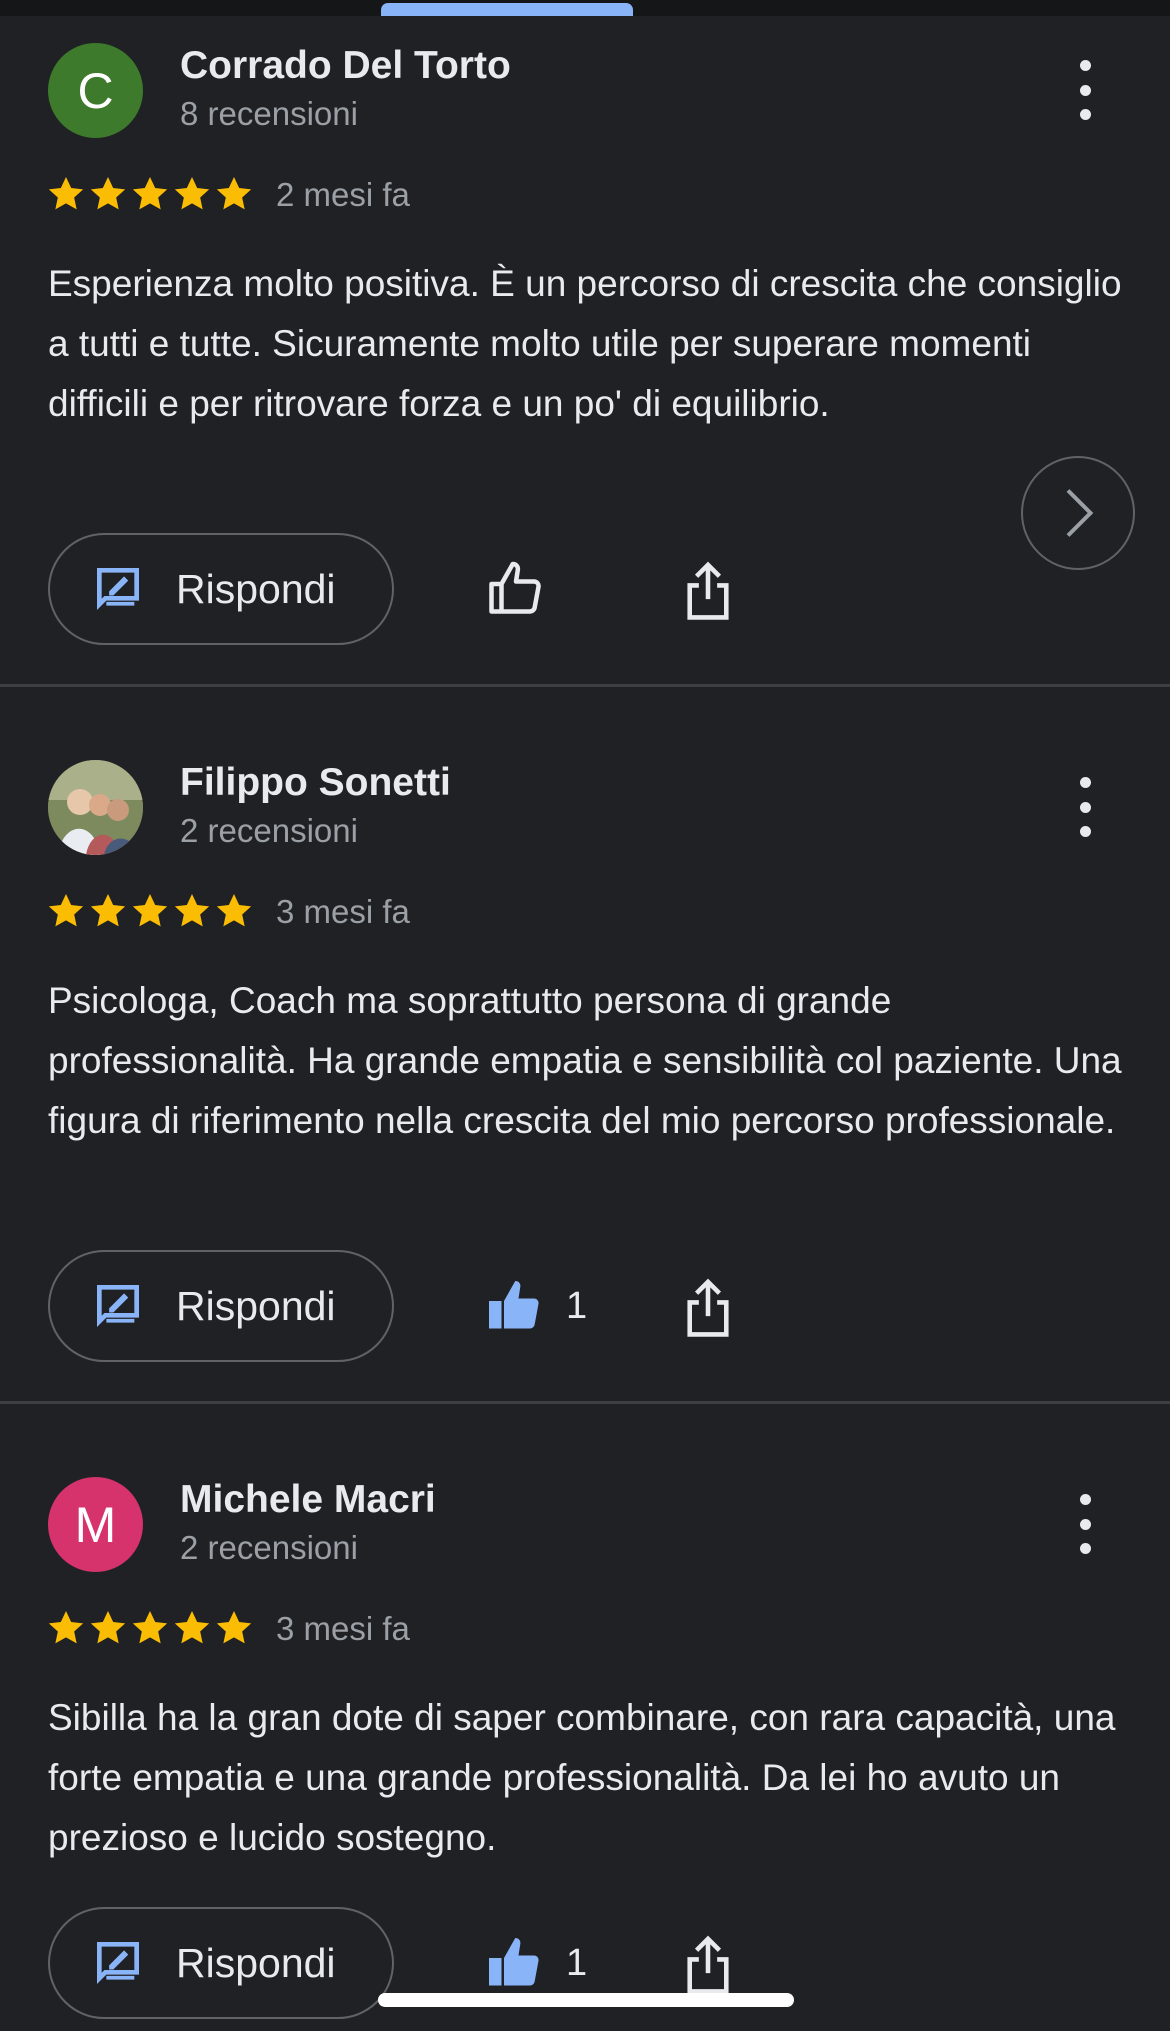  I want to click on avatar, so click(95, 807).